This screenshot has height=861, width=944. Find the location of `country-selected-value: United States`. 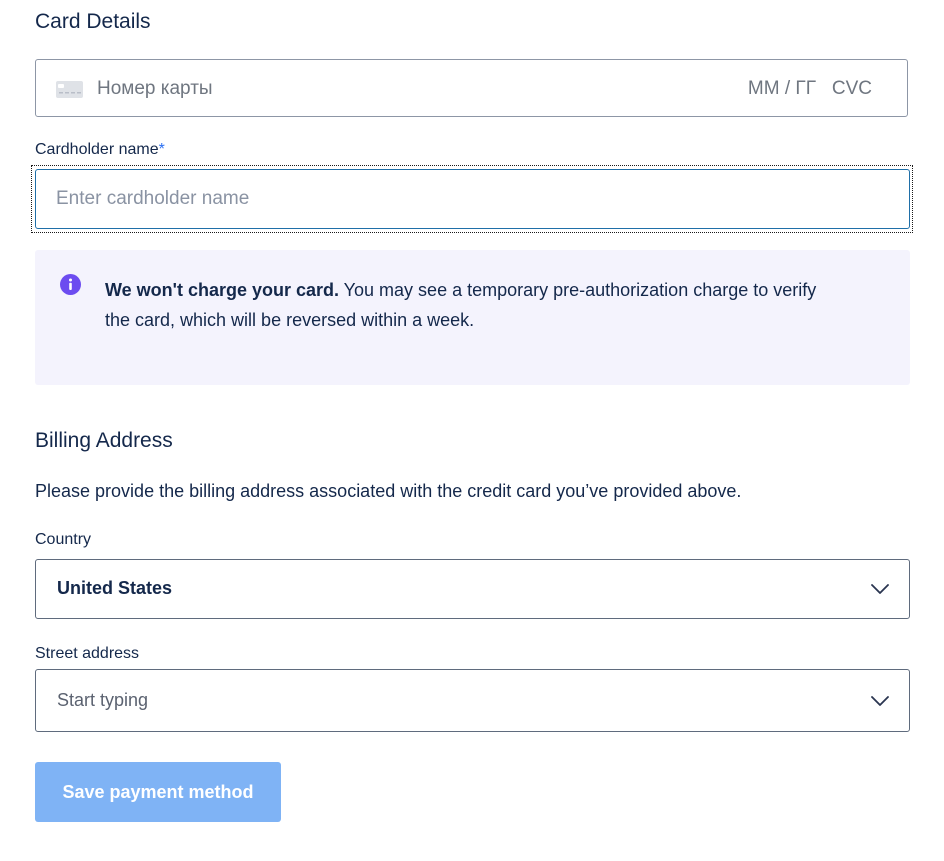

country-selected-value: United States is located at coordinates (115, 588).